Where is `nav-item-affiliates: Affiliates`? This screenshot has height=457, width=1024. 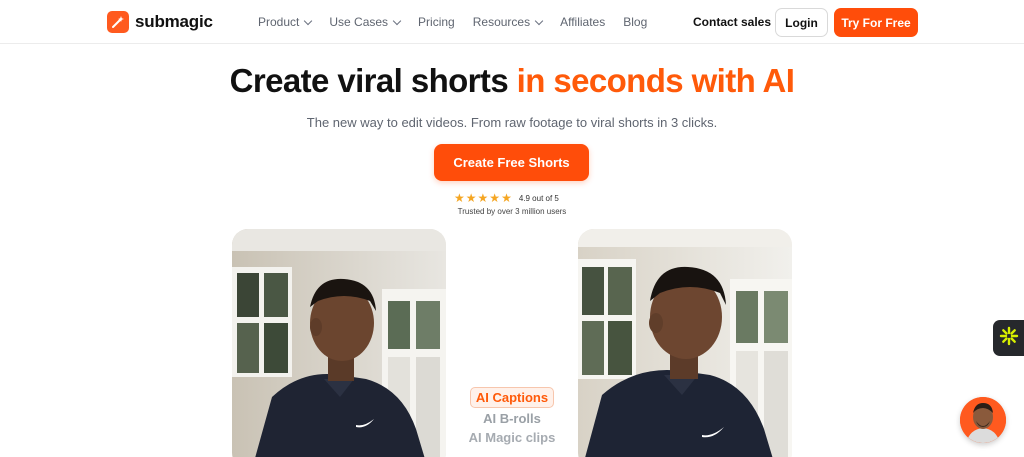 nav-item-affiliates: Affiliates is located at coordinates (582, 22).